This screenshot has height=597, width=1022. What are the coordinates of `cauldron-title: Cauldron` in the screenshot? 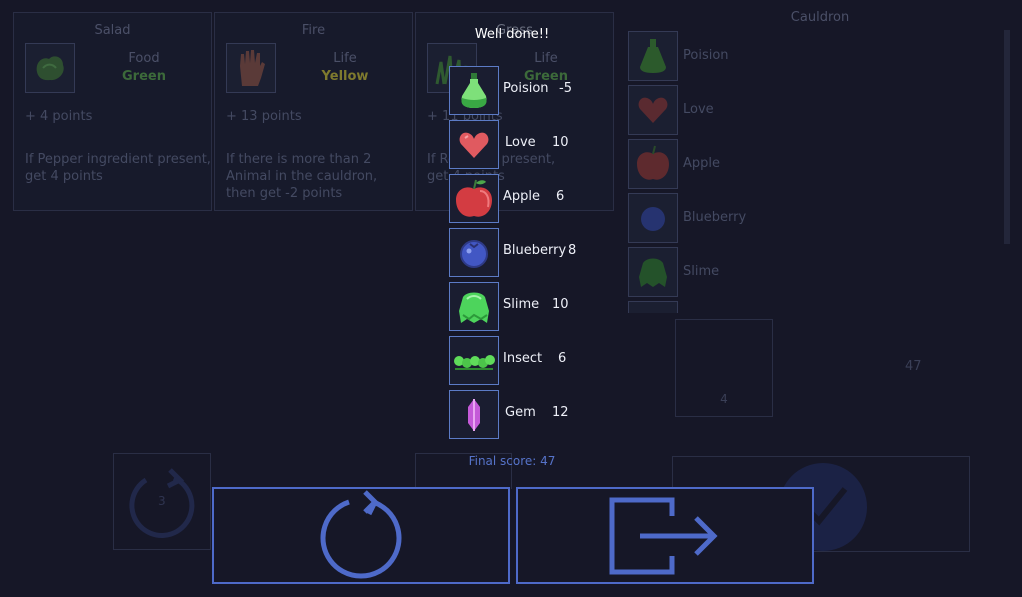 It's located at (820, 17).